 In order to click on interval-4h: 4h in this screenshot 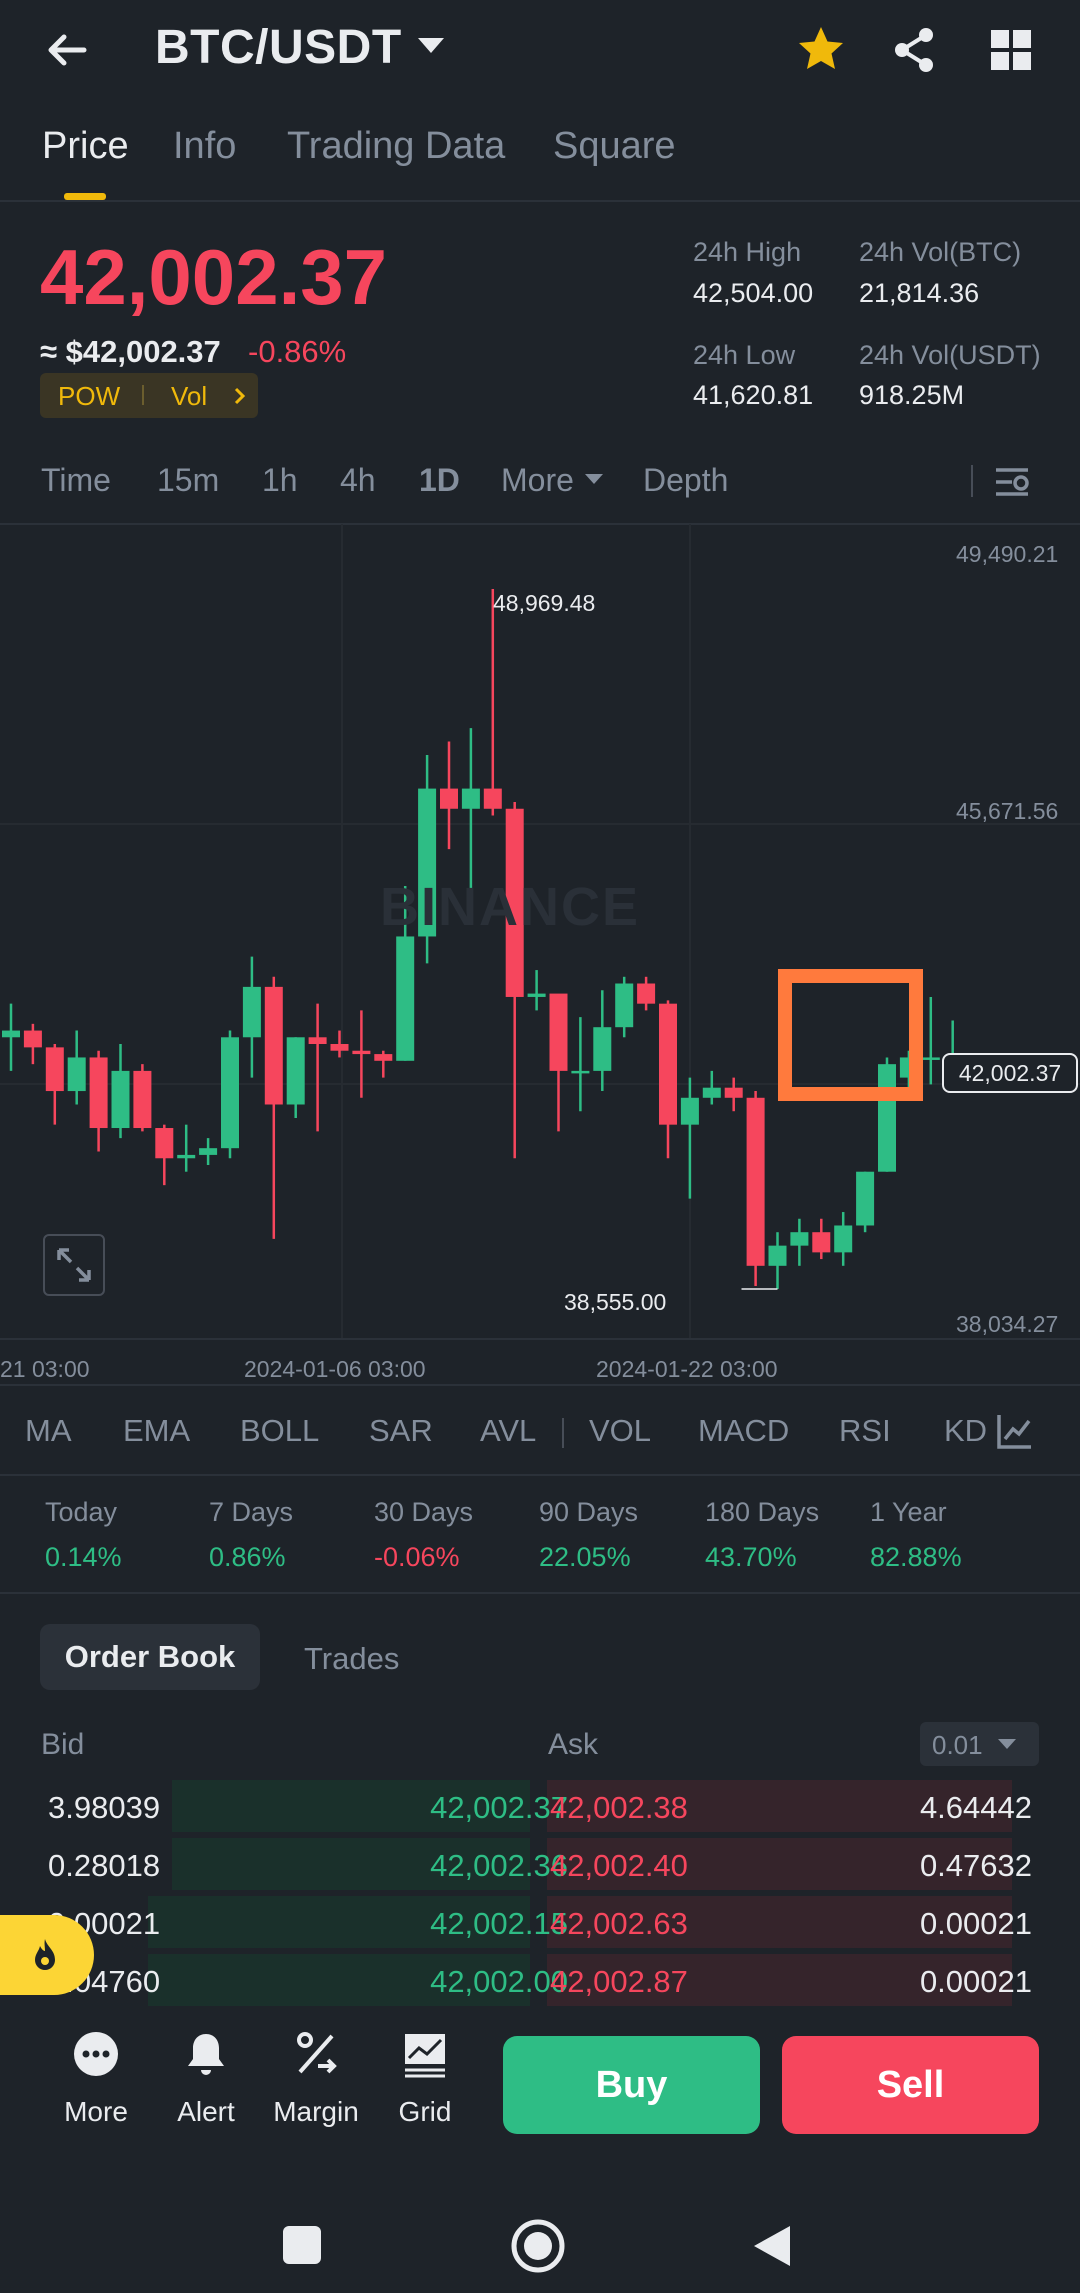, I will do `click(358, 480)`.